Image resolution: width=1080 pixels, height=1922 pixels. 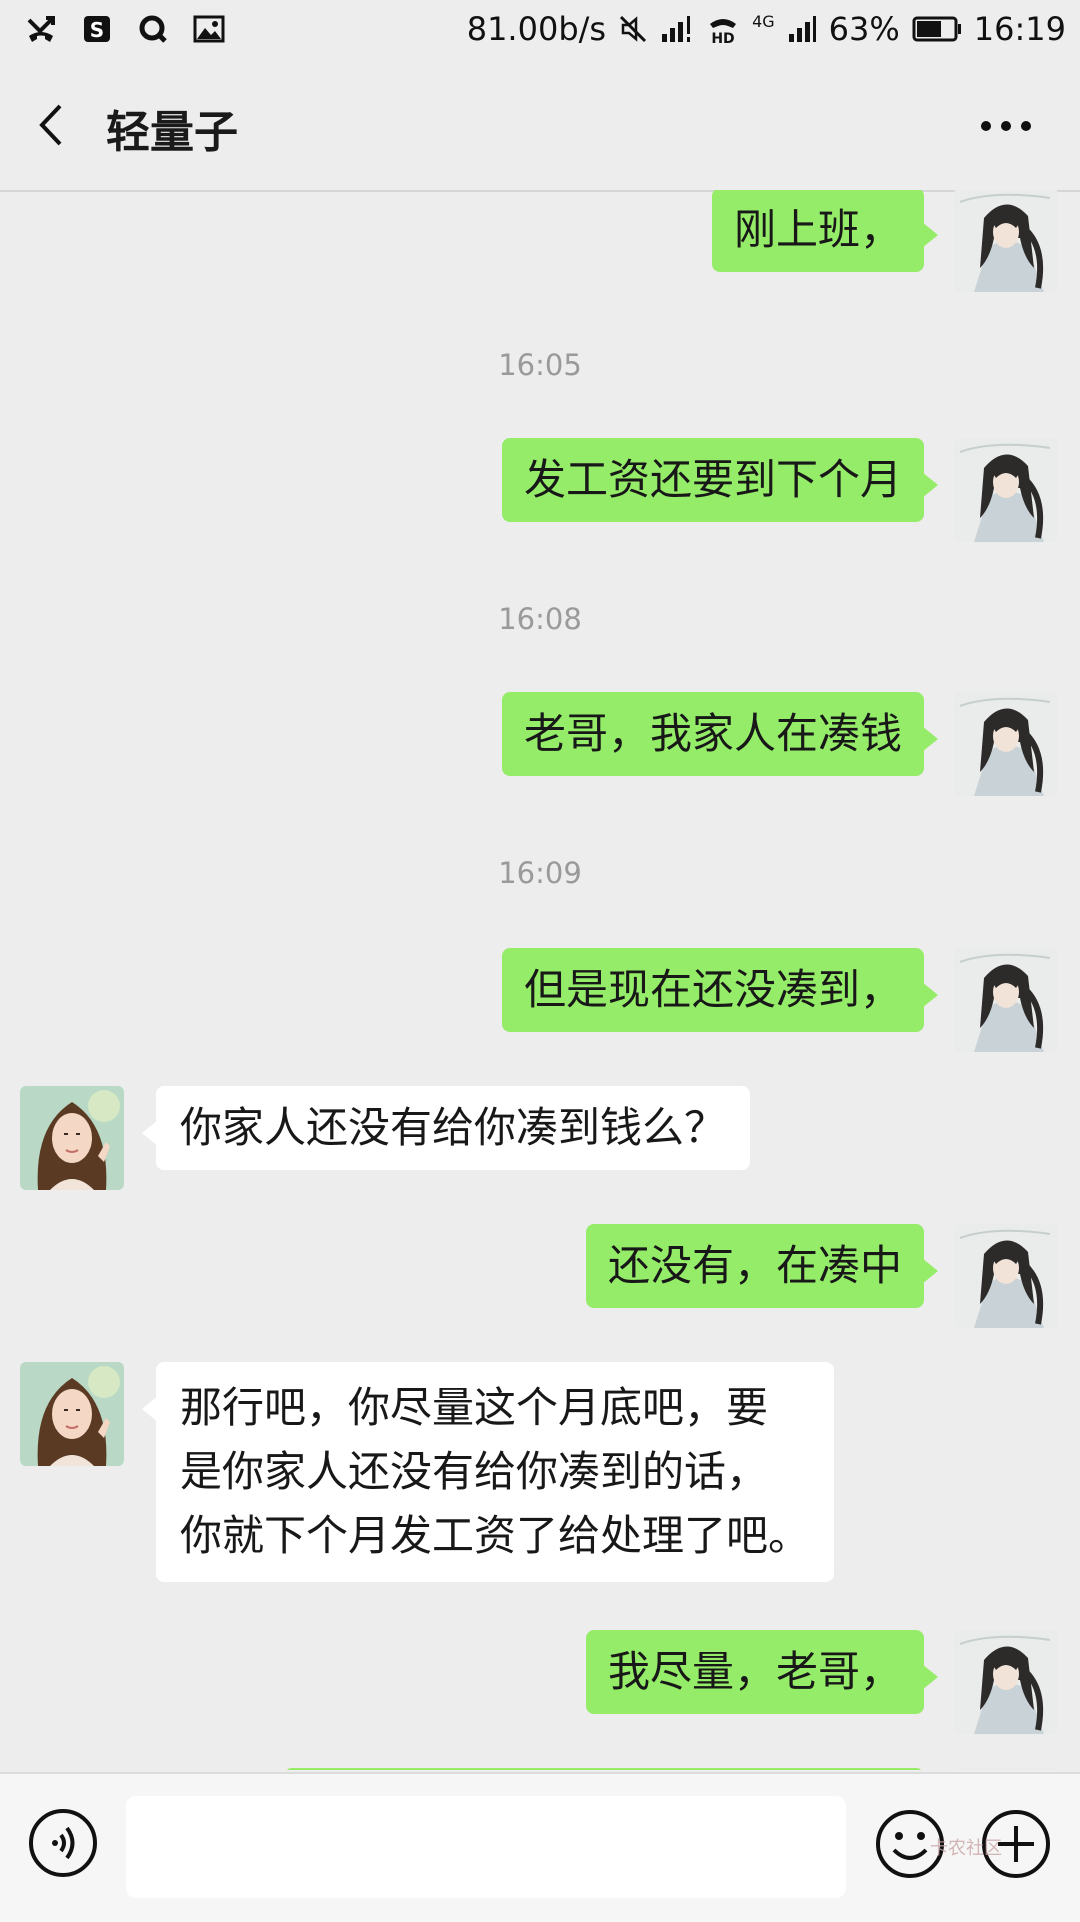 What do you see at coordinates (172, 132) in the screenshot?
I see `chat-title: 轻量子` at bounding box center [172, 132].